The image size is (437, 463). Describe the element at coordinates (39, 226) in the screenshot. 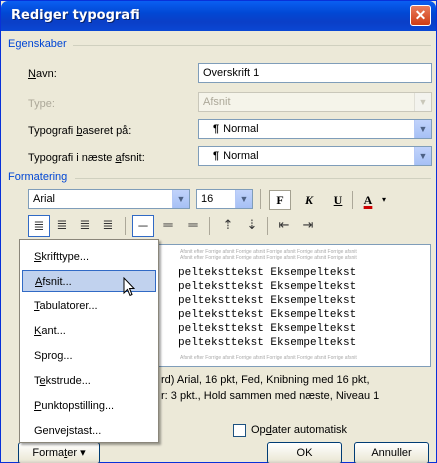

I see `align-left-button: ≣` at that location.